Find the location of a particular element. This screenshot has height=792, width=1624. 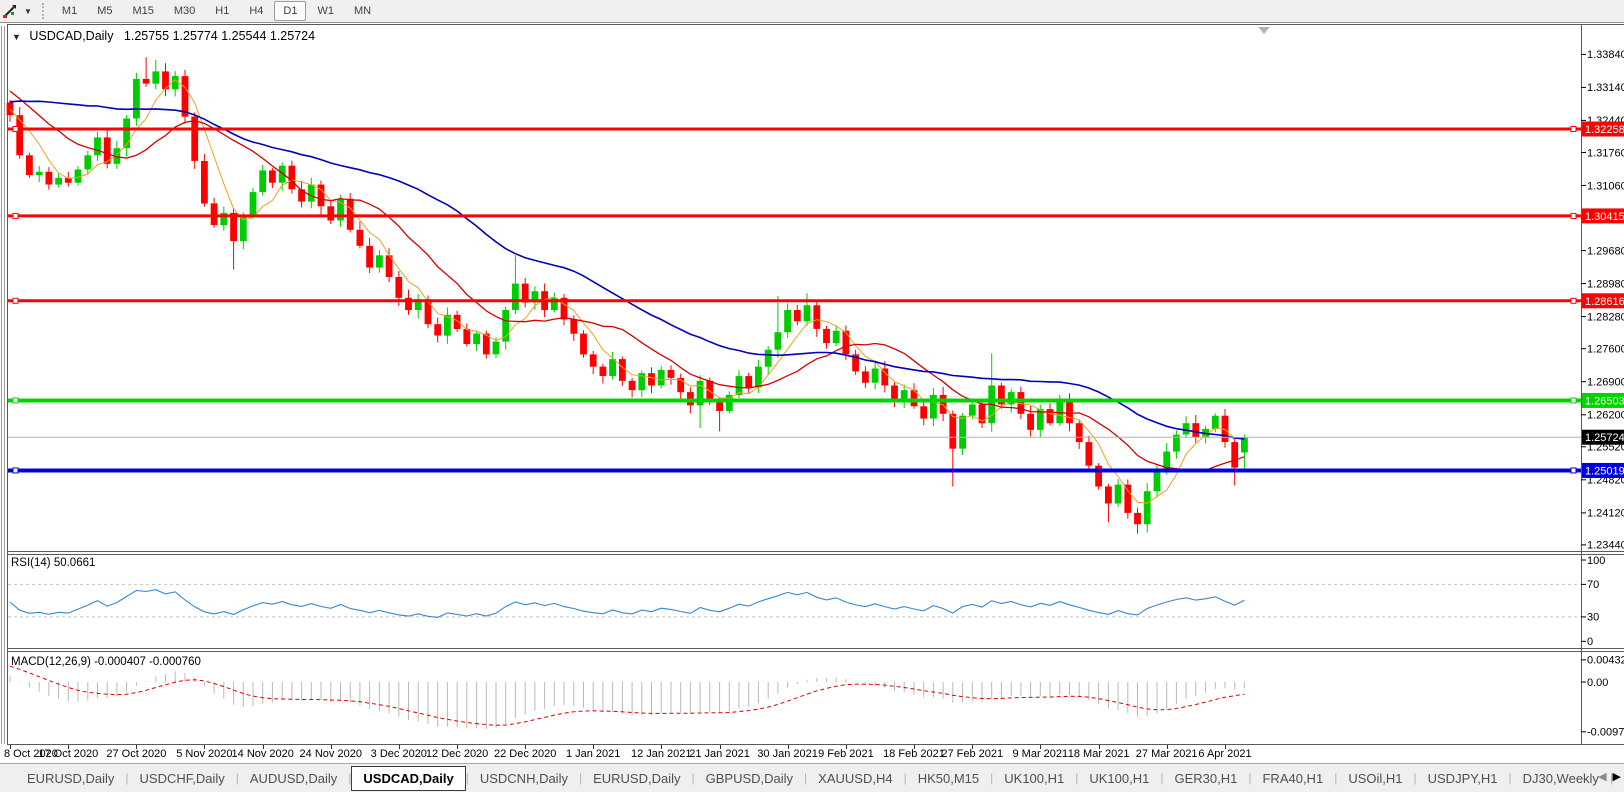

toolbar: ▼ M1 M5 M15 M30 H1 H4 D1 W1 MN is located at coordinates (812, 11).